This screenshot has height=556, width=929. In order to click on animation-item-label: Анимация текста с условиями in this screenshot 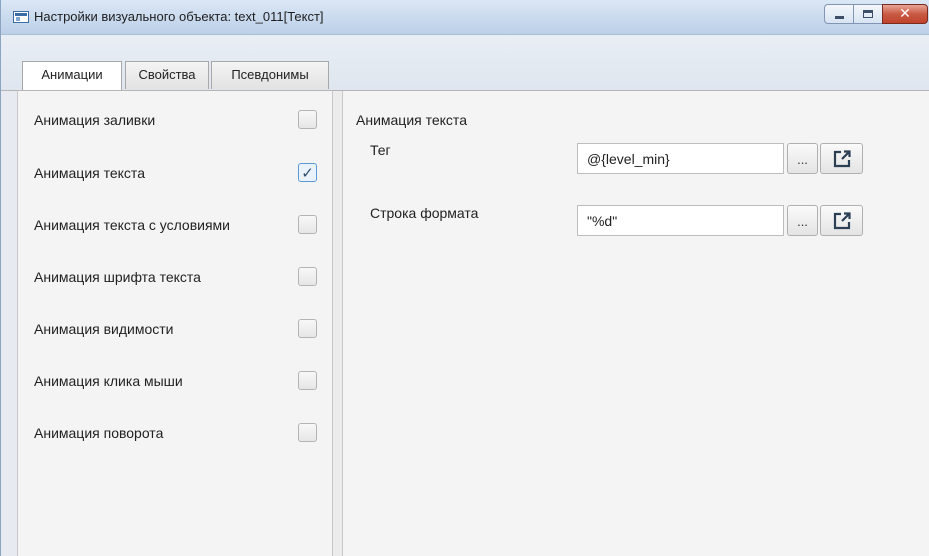, I will do `click(132, 225)`.